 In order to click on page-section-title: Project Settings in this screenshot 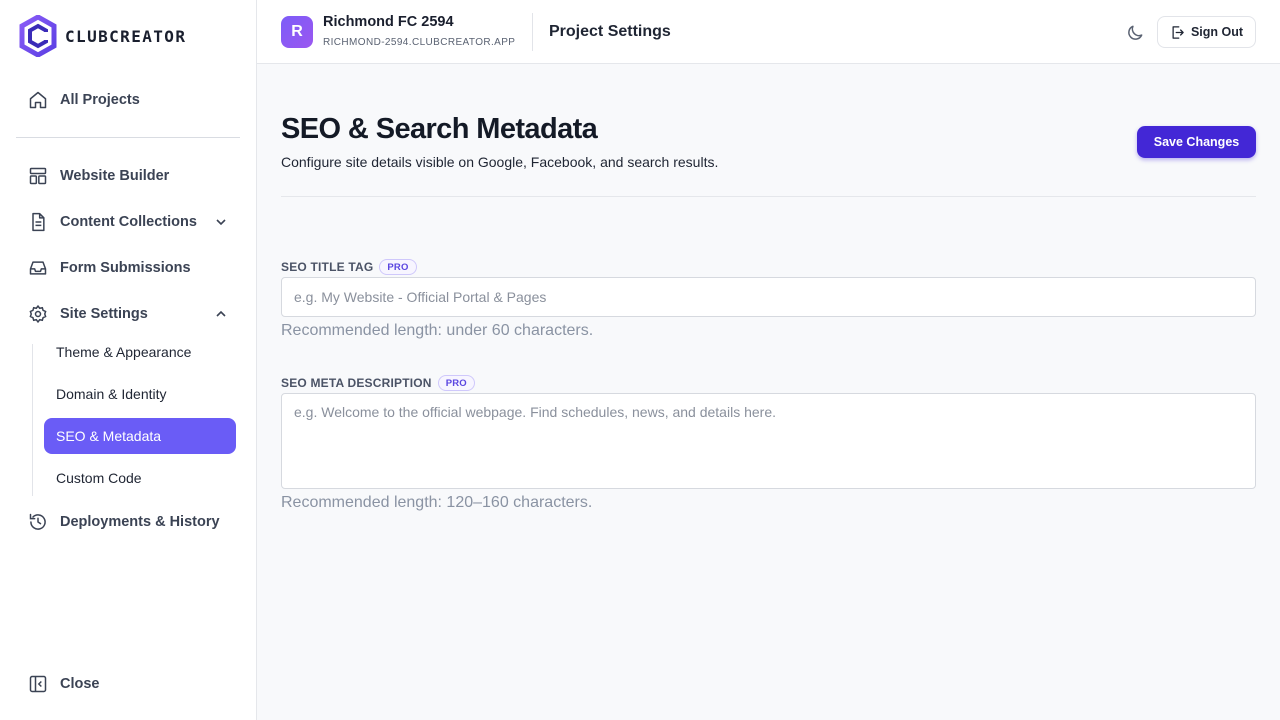, I will do `click(610, 31)`.